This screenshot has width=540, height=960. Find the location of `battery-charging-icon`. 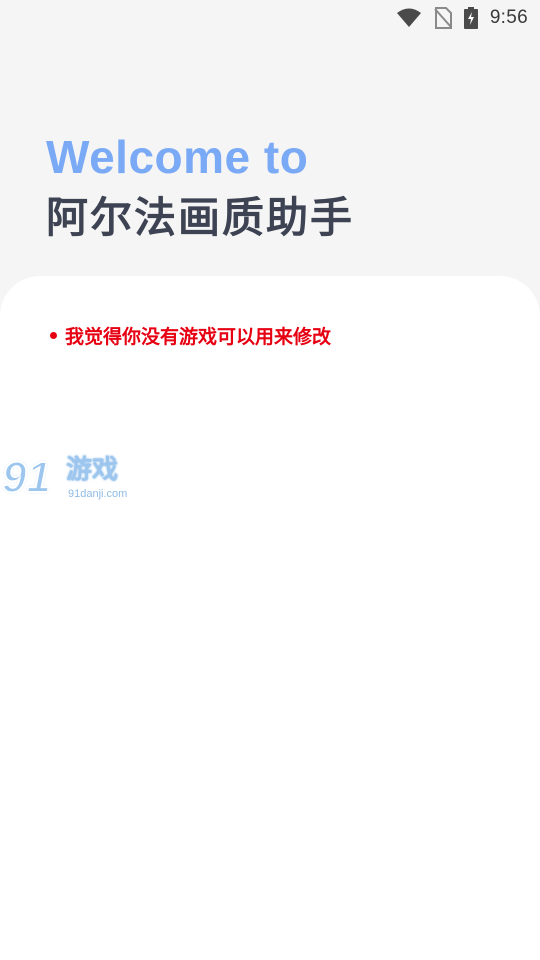

battery-charging-icon is located at coordinates (470, 18).